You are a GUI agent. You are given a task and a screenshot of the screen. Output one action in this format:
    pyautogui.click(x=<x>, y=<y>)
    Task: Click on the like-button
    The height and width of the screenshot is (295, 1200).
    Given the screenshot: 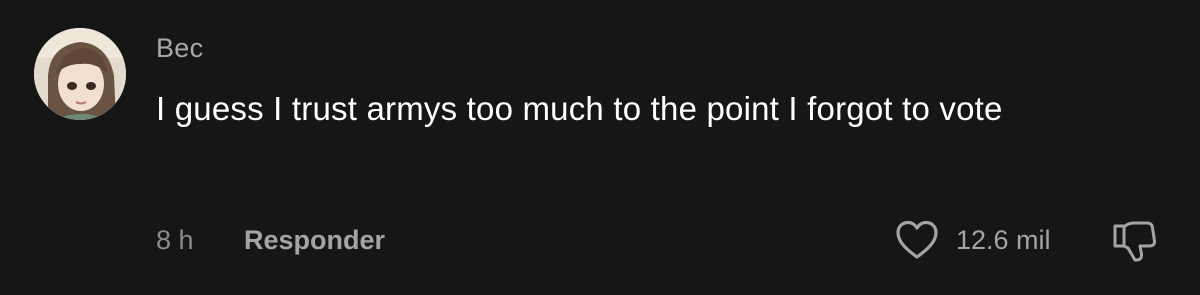 What is the action you would take?
    pyautogui.click(x=917, y=240)
    